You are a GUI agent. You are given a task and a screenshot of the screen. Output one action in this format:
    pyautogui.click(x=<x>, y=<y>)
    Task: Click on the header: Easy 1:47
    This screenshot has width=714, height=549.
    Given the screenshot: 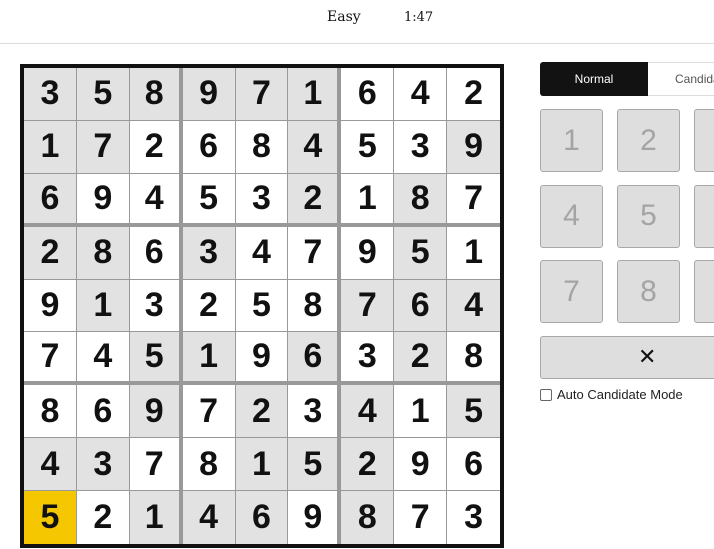 What is the action you would take?
    pyautogui.click(x=357, y=22)
    